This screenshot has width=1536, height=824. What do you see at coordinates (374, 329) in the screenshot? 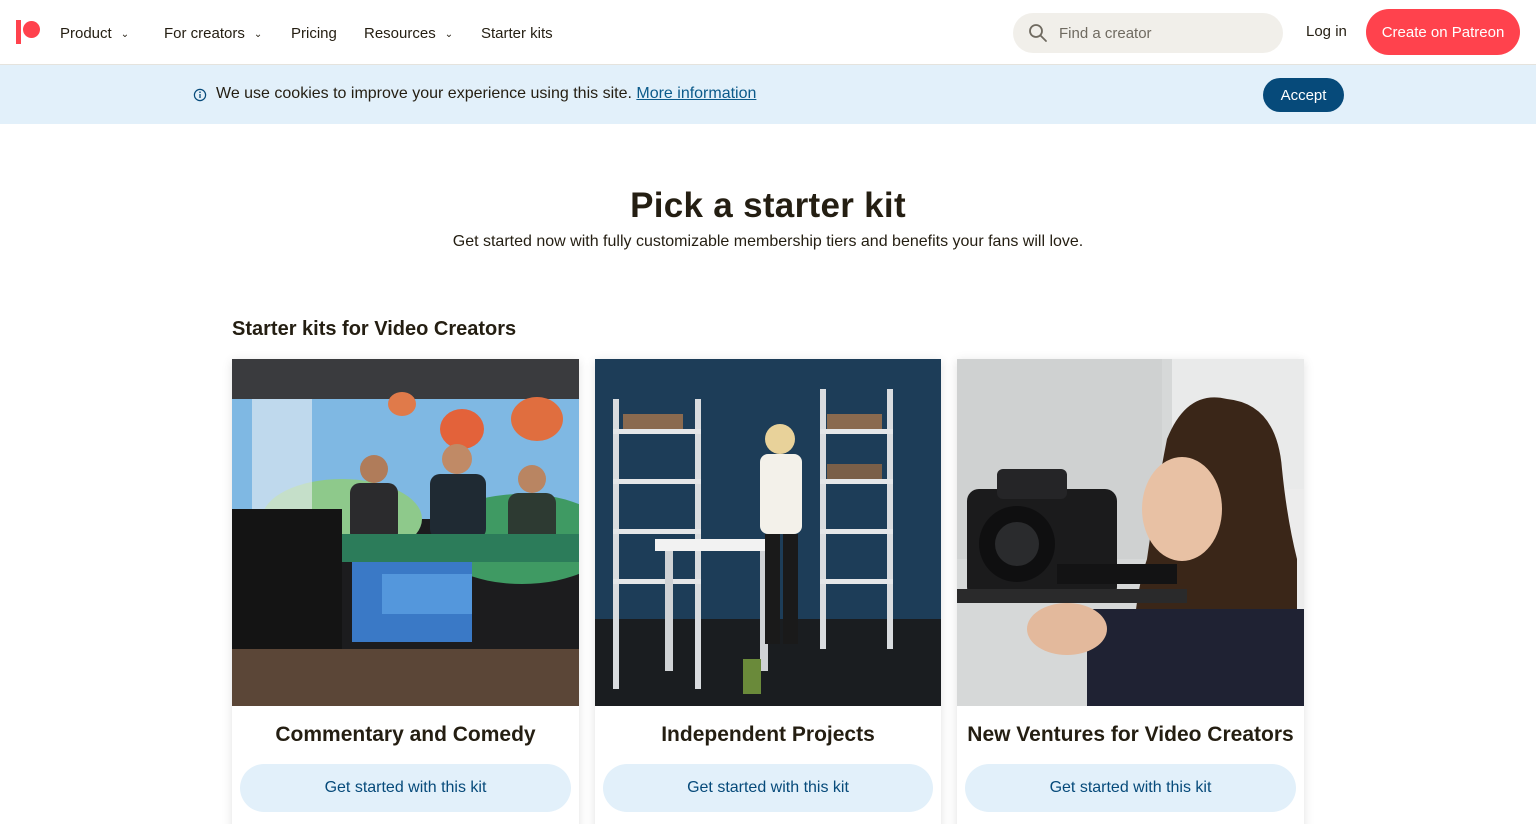
I see `section-title: Starter kits for Video Creators` at bounding box center [374, 329].